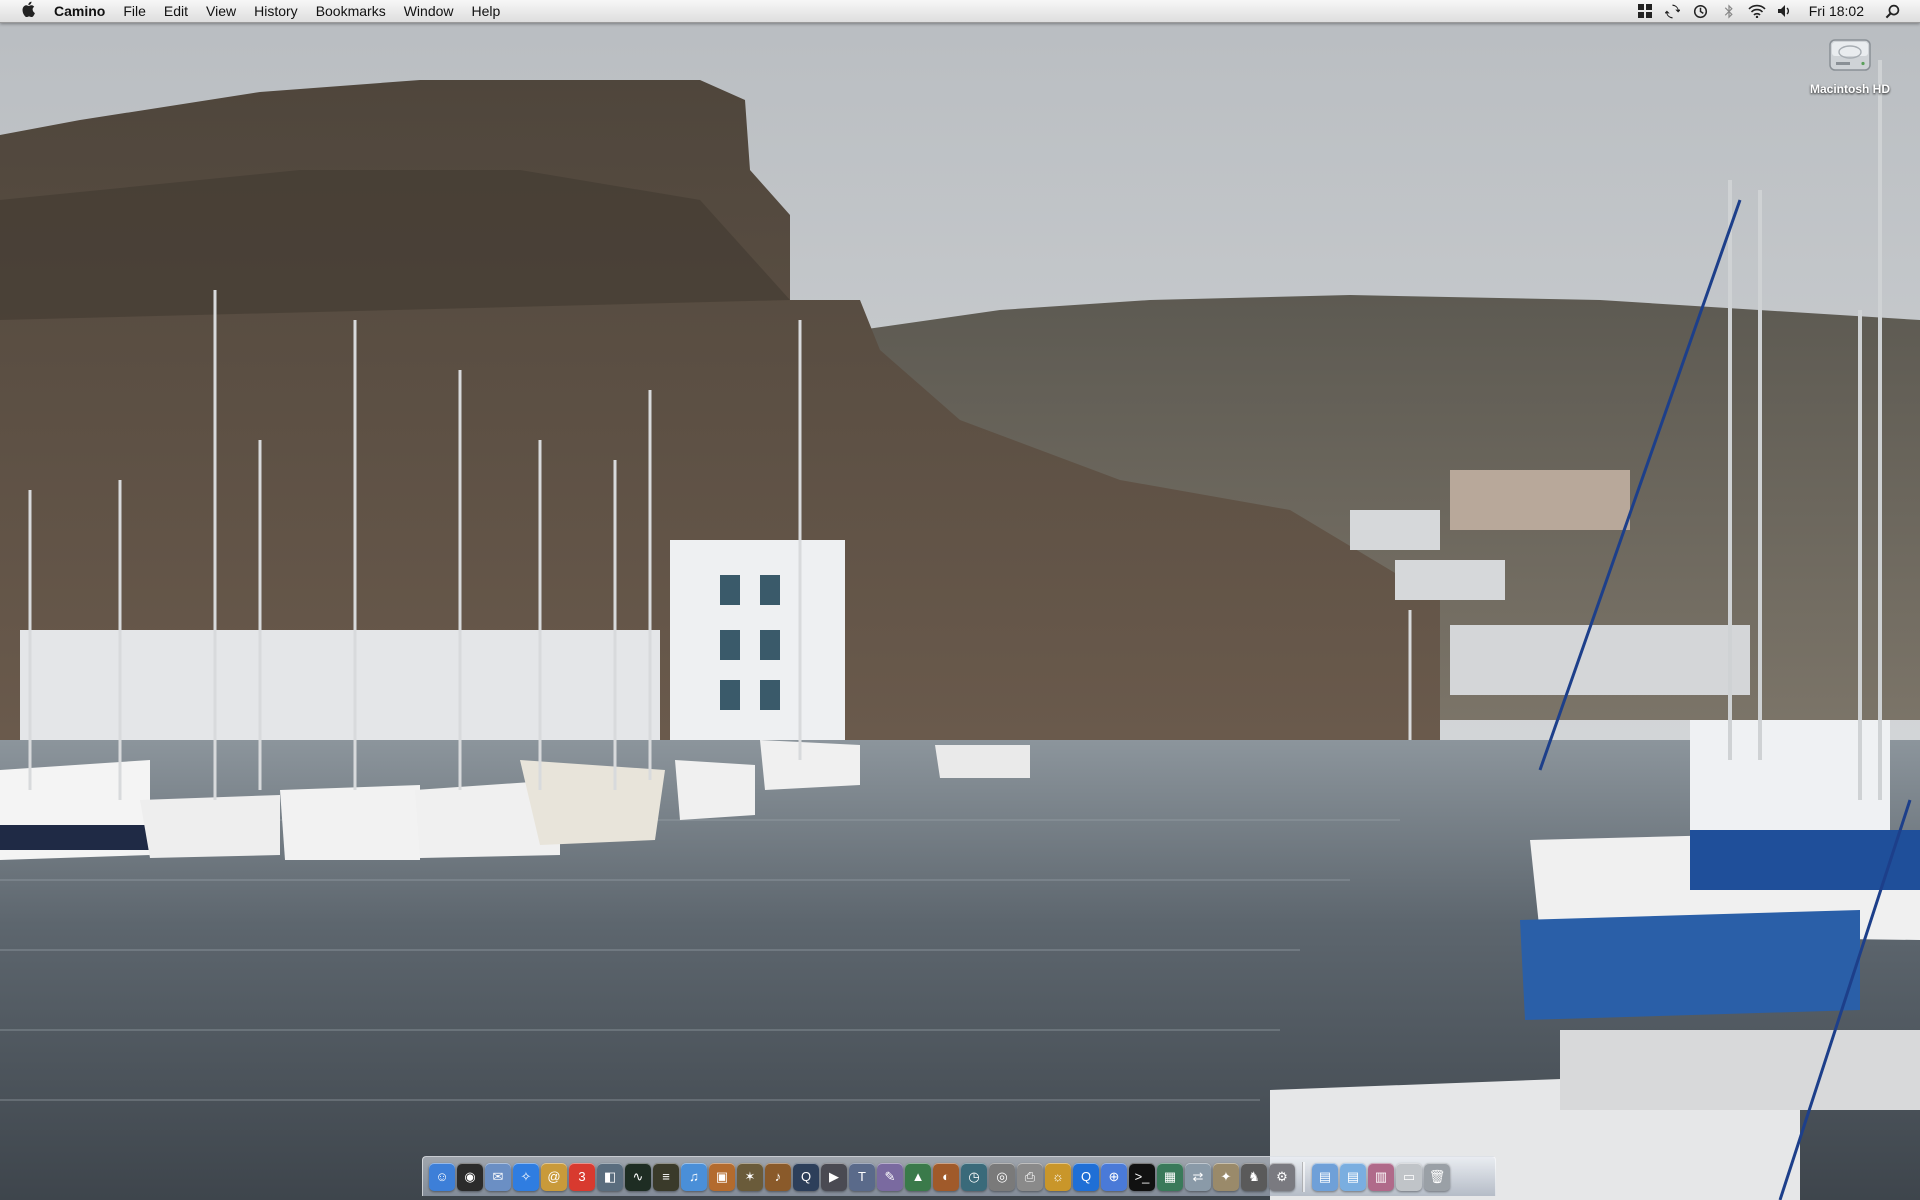  Describe the element at coordinates (1170, 1176) in the screenshot. I see `photo-booth-icon: ▦` at that location.